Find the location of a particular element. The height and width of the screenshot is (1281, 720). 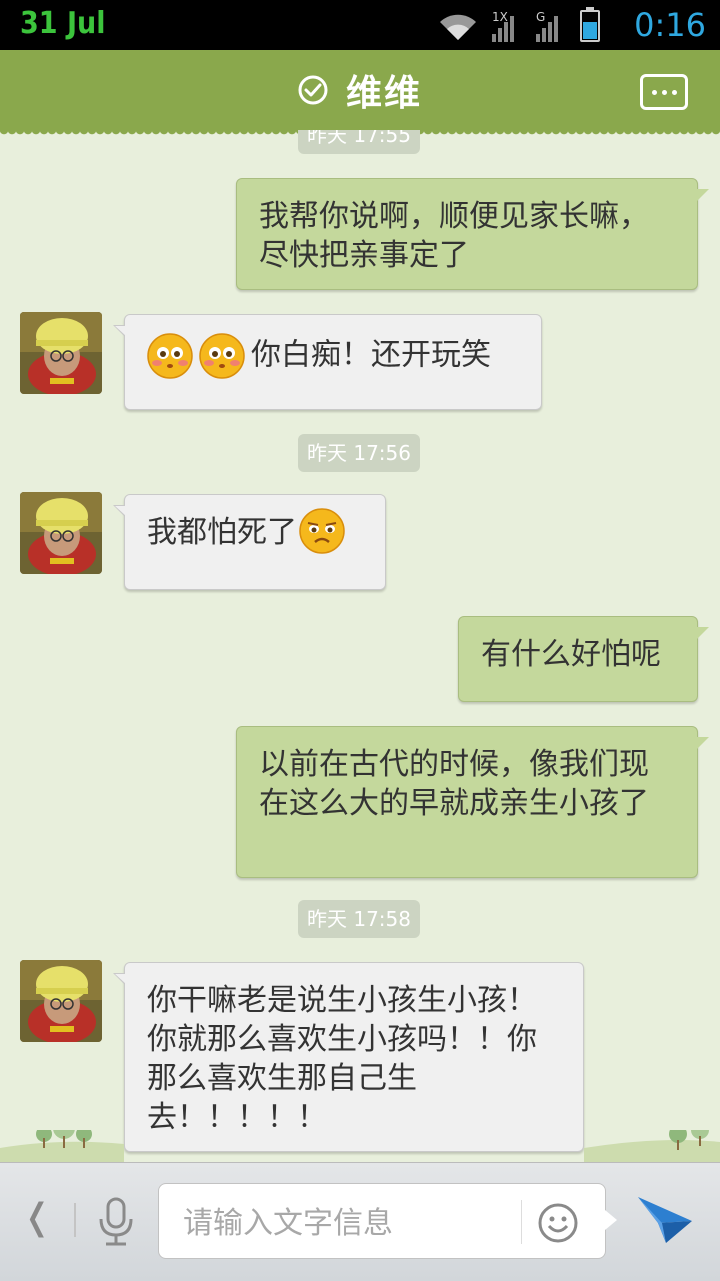

timestamp: 昨天 17:56 is located at coordinates (359, 453).